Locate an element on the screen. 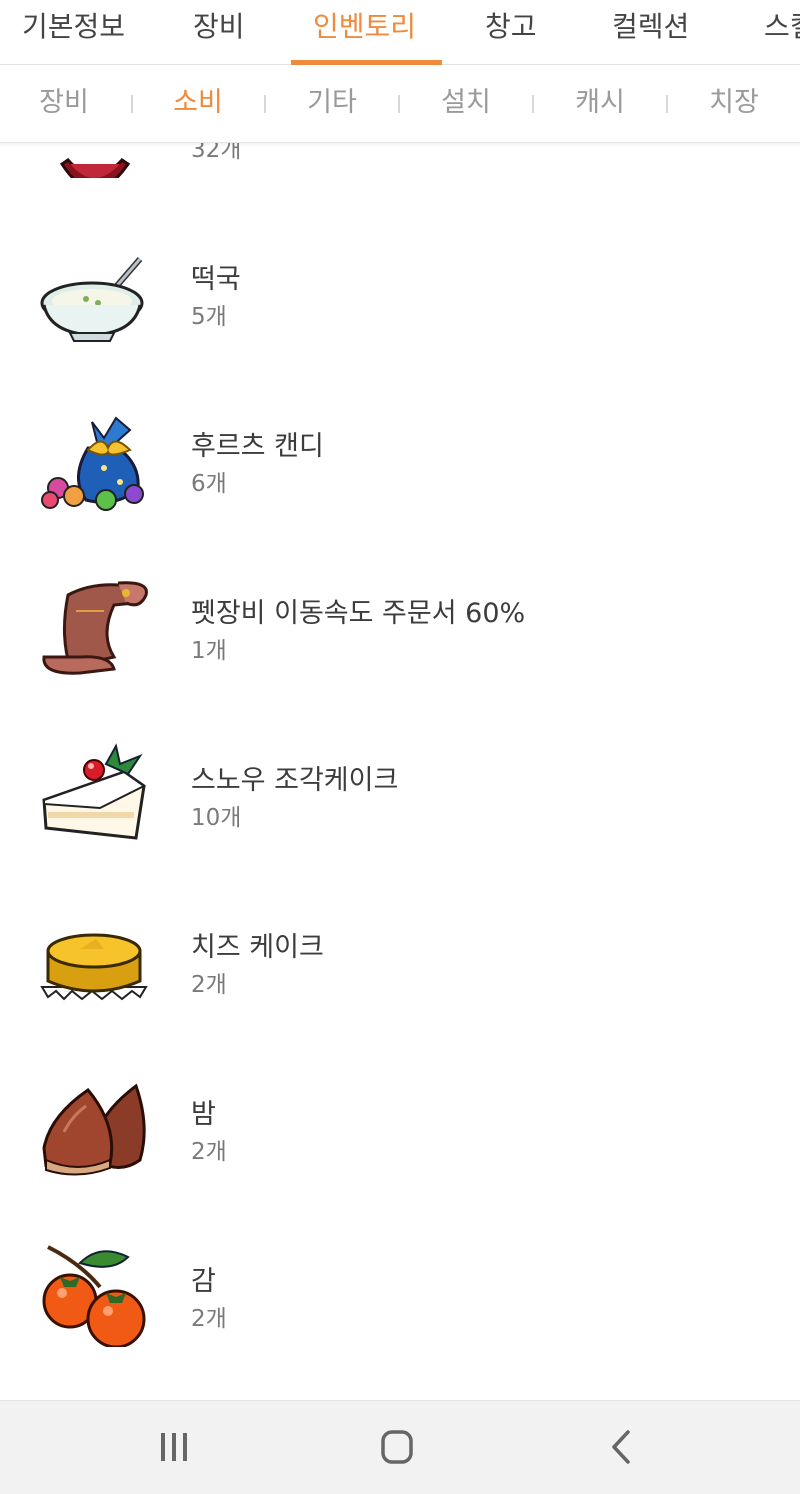  fruit-candy-icon is located at coordinates (92, 463).